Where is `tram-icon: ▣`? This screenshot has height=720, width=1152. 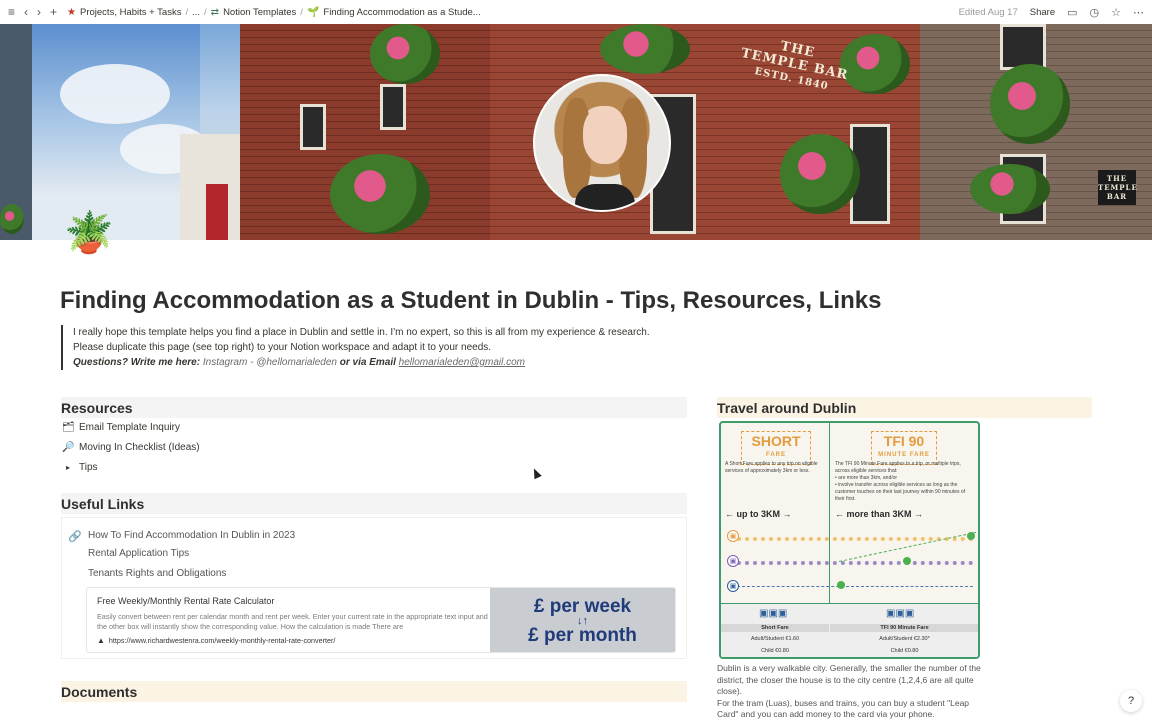 tram-icon: ▣ is located at coordinates (733, 536).